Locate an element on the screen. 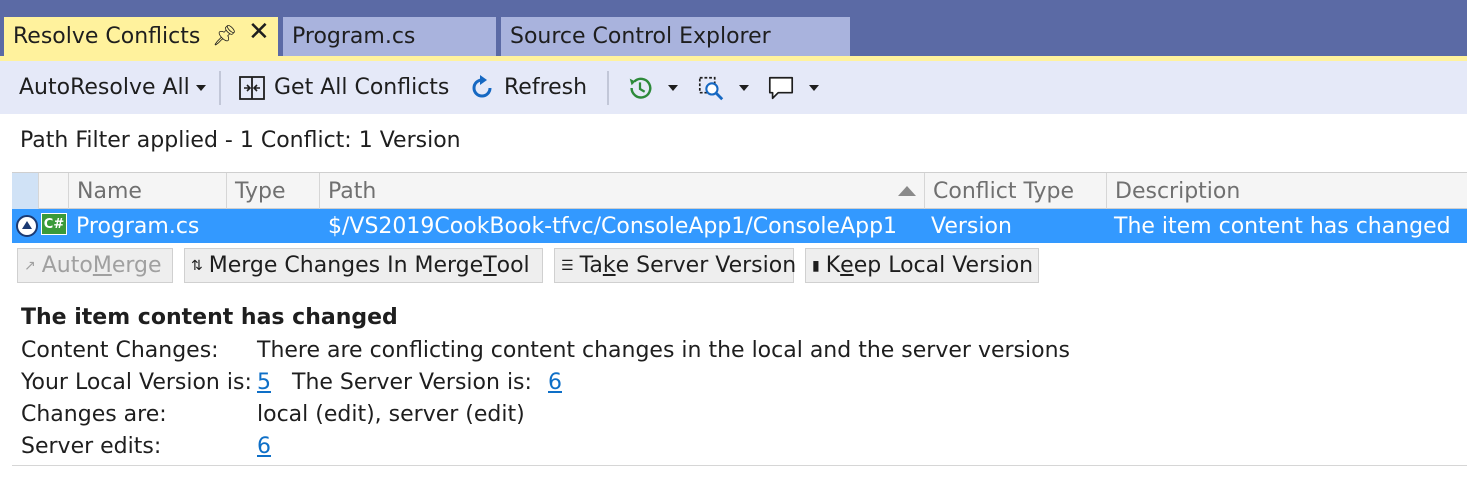 This screenshot has width=1467, height=477. automerge-label-post: erge is located at coordinates (136, 265).